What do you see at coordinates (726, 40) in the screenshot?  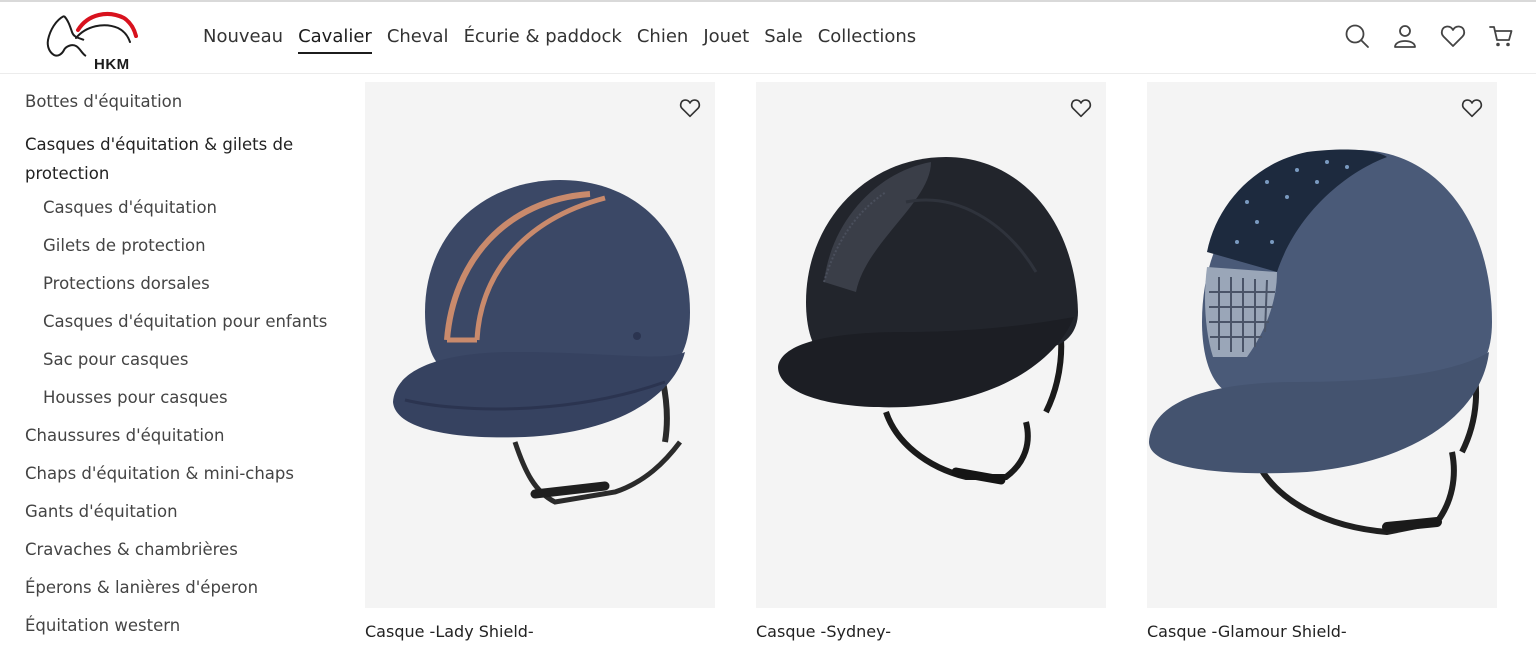 I see `nav-item-jouet: Jouet` at bounding box center [726, 40].